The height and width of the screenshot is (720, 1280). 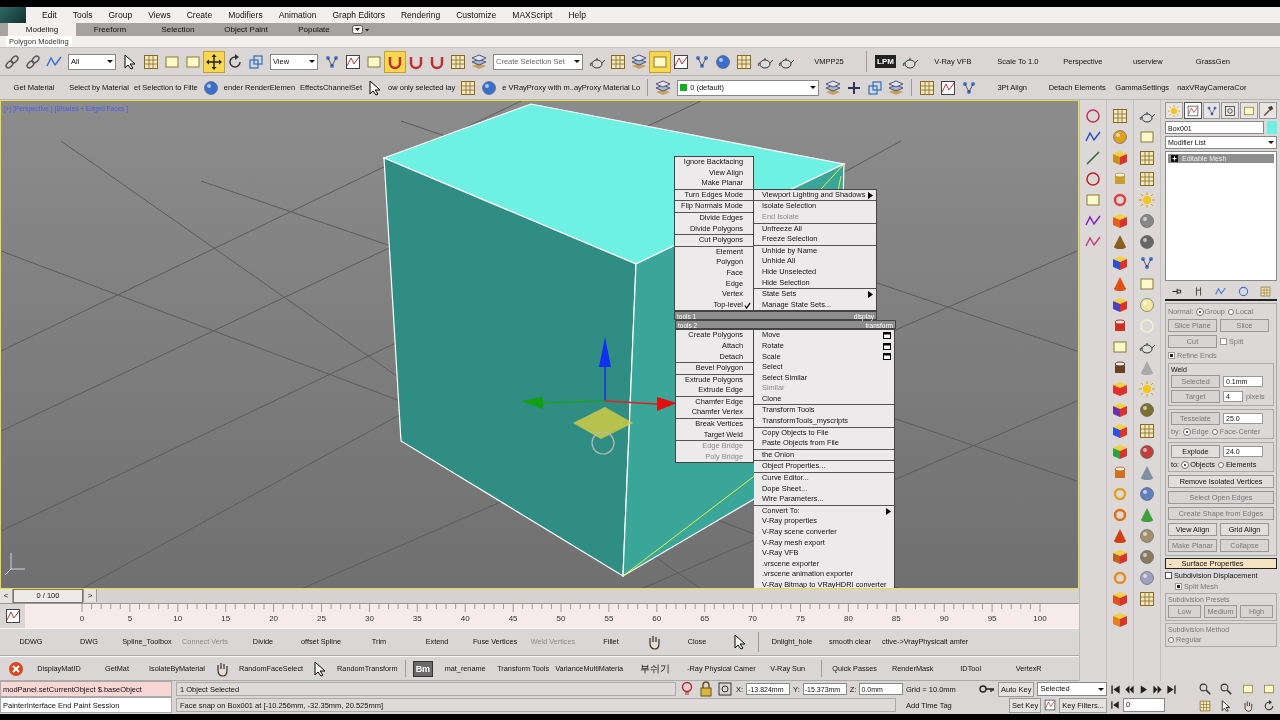 I want to click on menu-item: MAXScript, so click(x=532, y=15).